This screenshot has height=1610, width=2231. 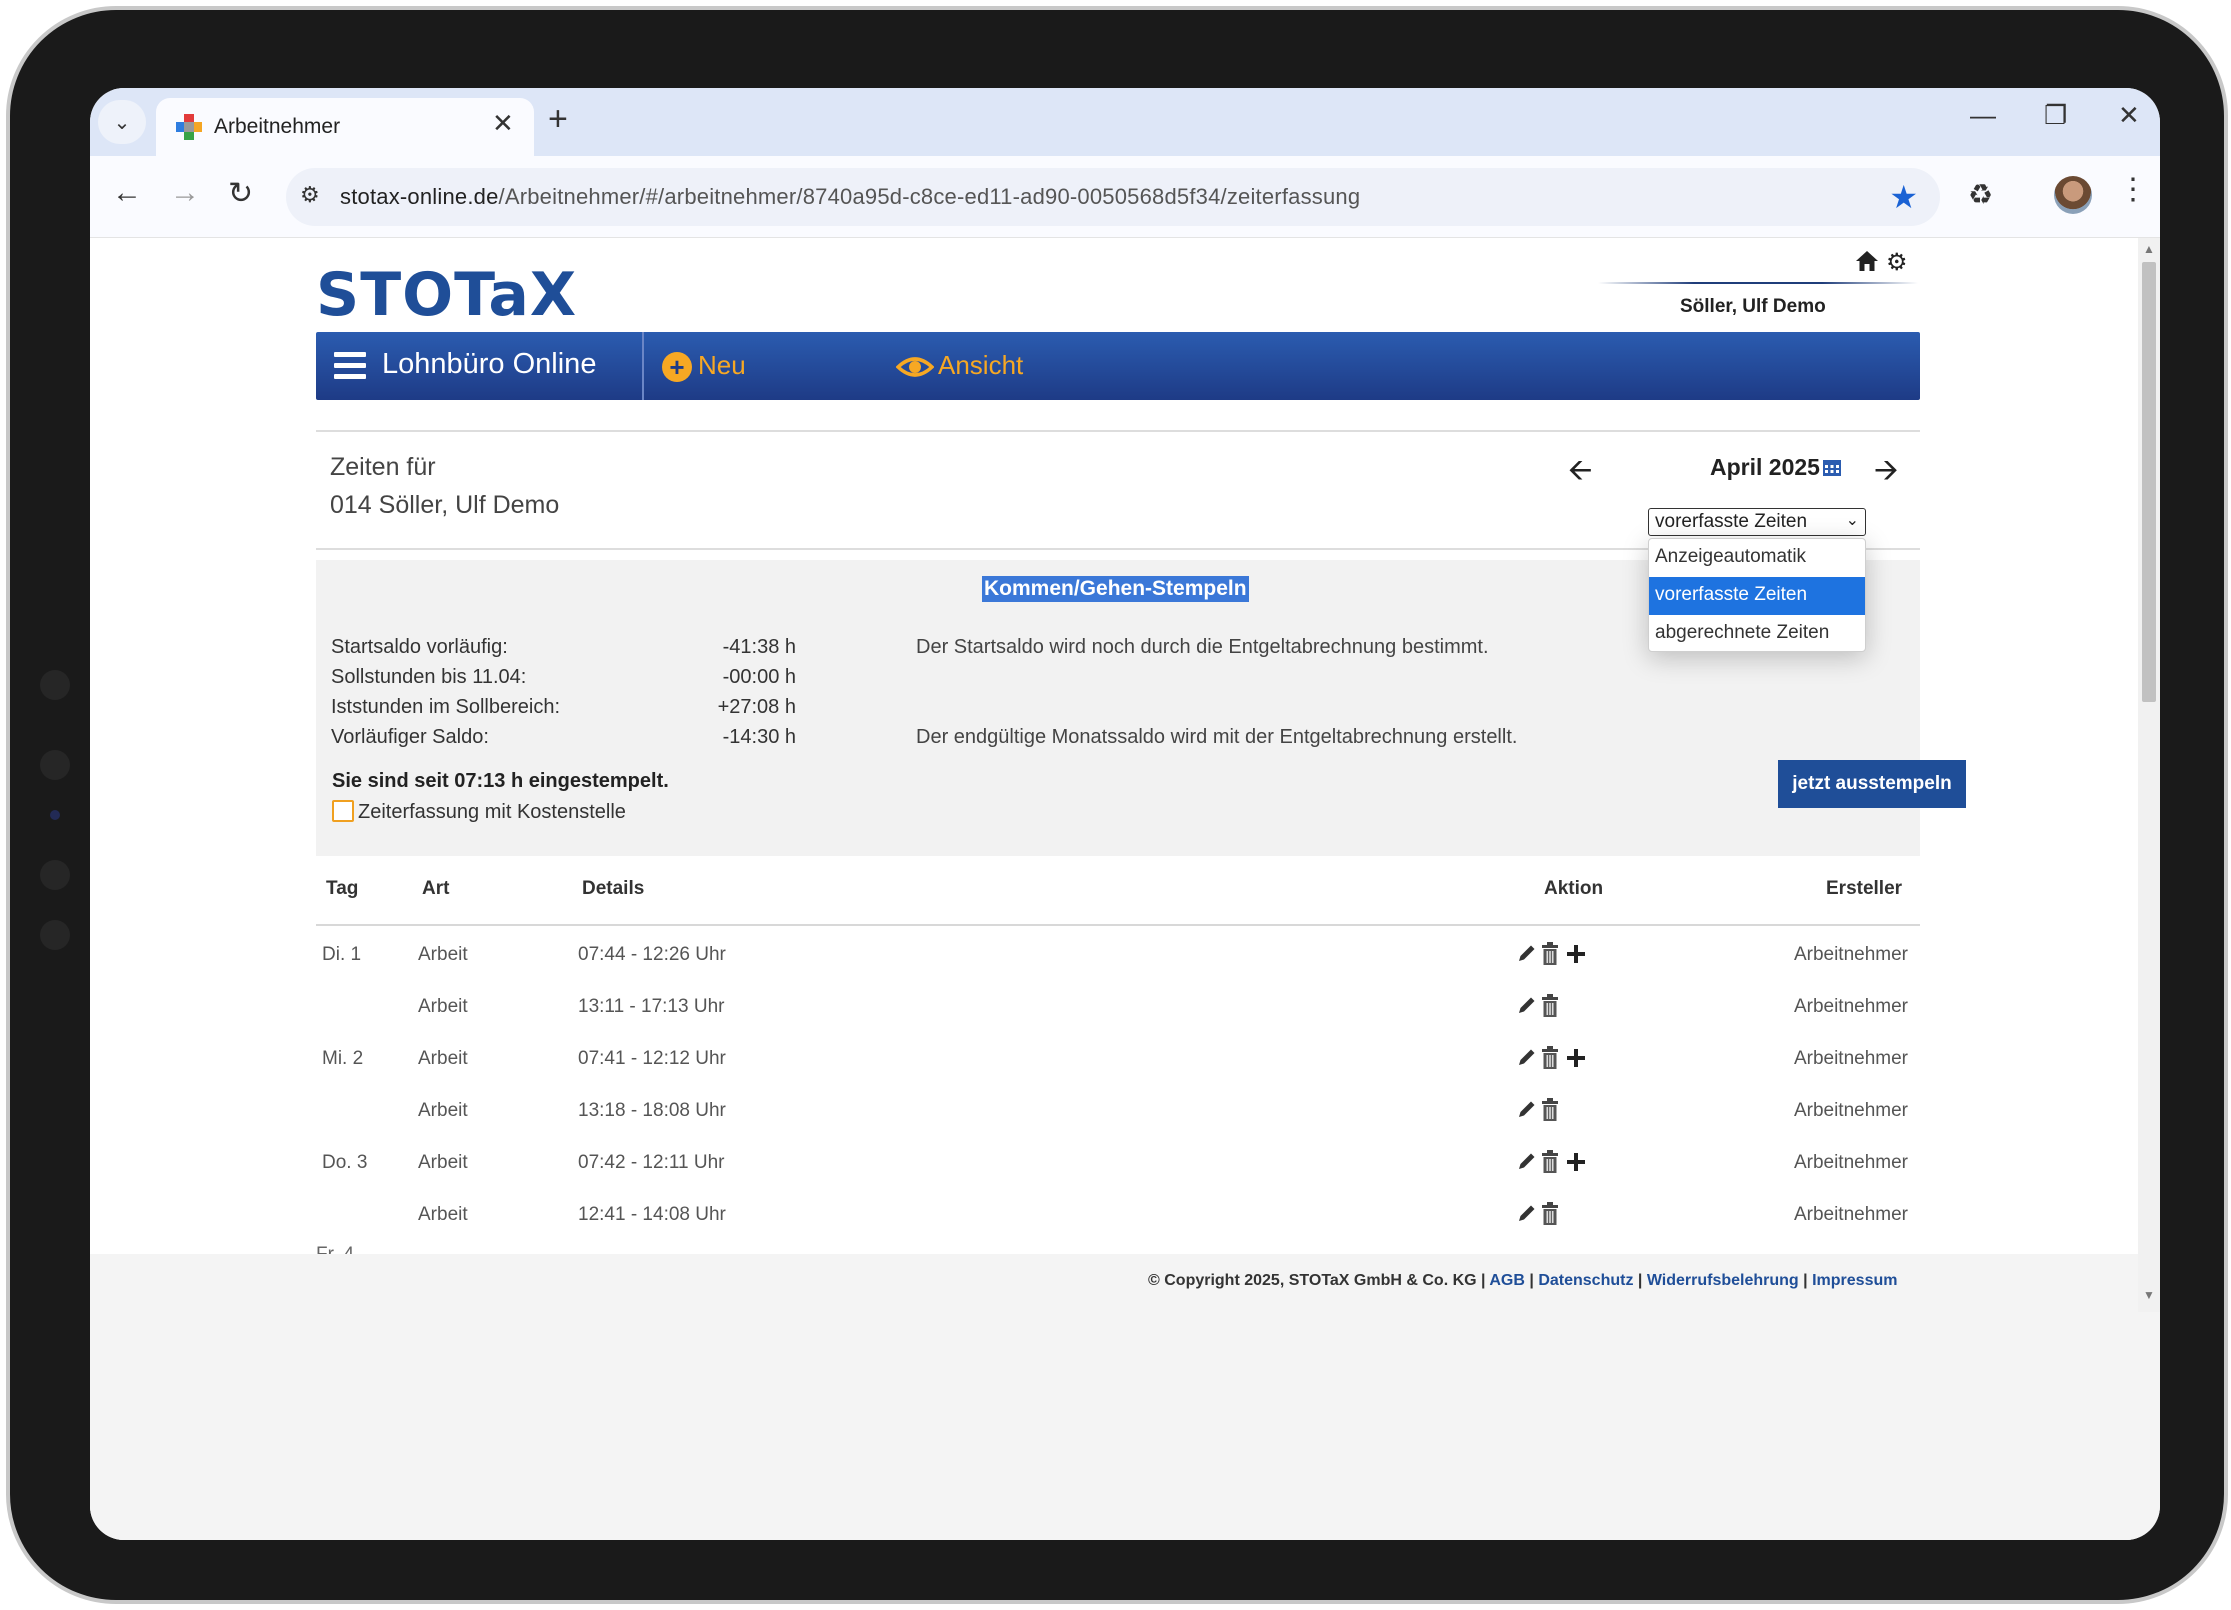 I want to click on stamped-status: Sie sind seit 07:13 h eingestempelt., so click(x=500, y=781).